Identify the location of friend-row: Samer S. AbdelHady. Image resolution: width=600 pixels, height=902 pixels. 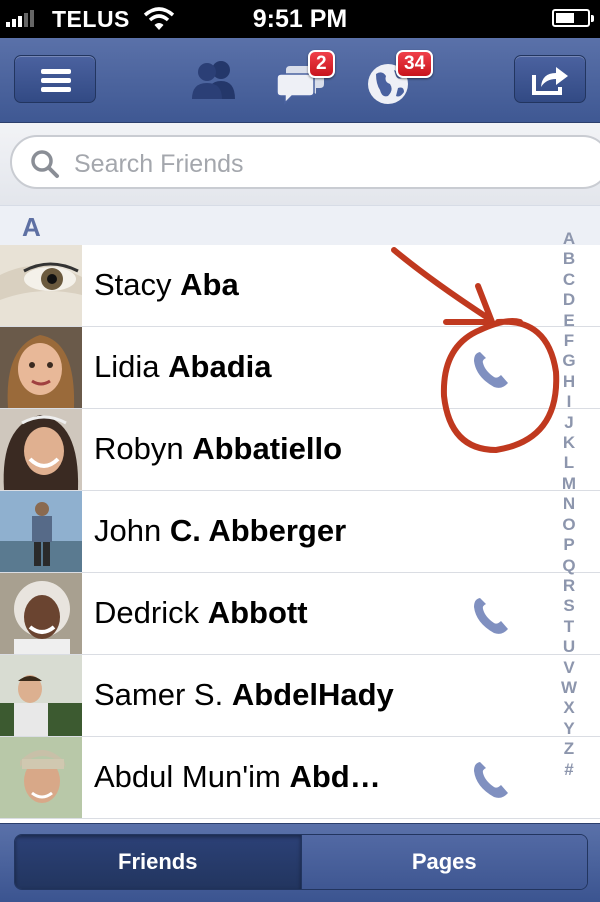
(300, 696).